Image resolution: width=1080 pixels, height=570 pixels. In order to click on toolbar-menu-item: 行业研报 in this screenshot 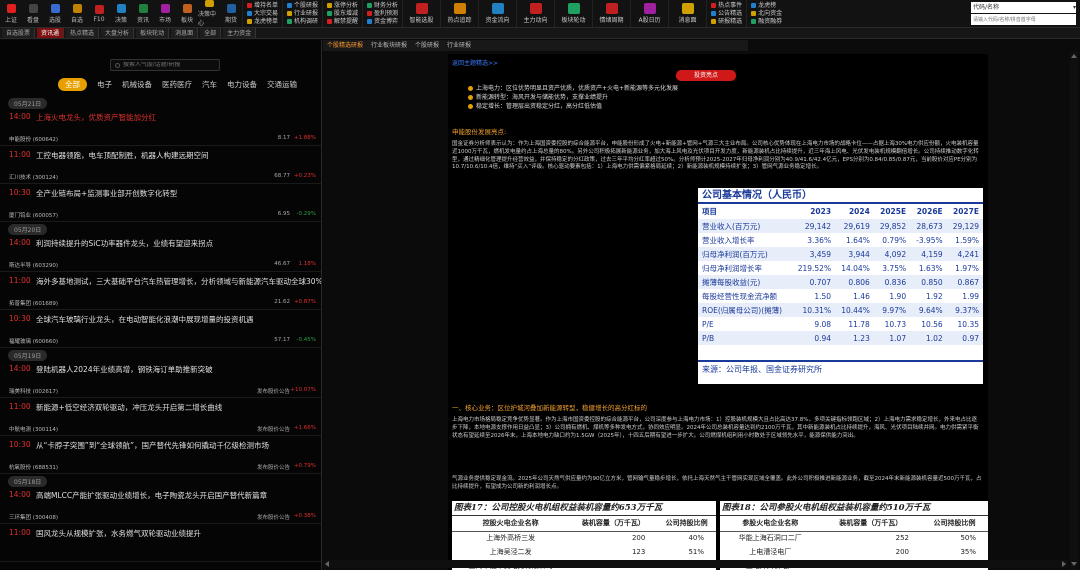, I will do `click(302, 14)`.